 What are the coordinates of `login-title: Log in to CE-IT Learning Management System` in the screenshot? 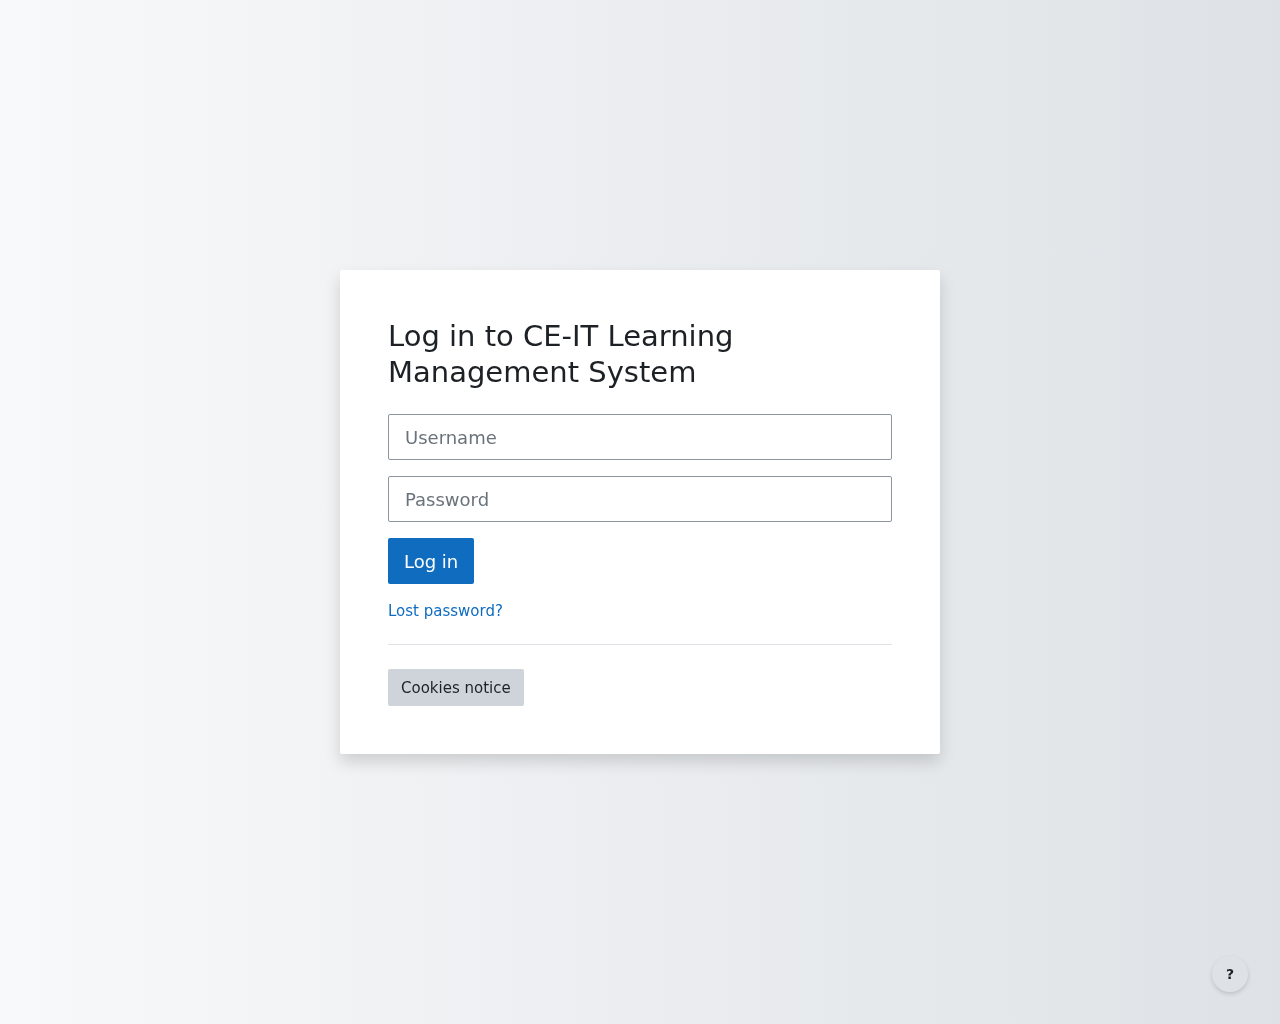 It's located at (561, 354).